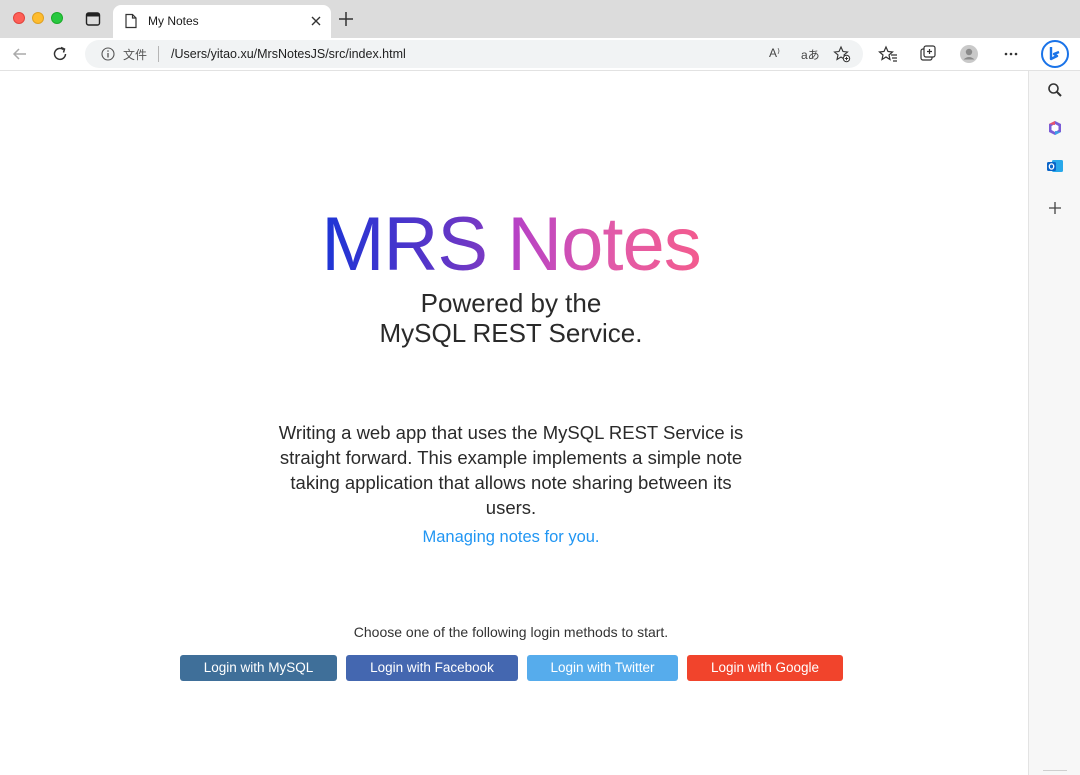 Image resolution: width=1080 pixels, height=775 pixels. Describe the element at coordinates (108, 54) in the screenshot. I see `info-icon` at that location.